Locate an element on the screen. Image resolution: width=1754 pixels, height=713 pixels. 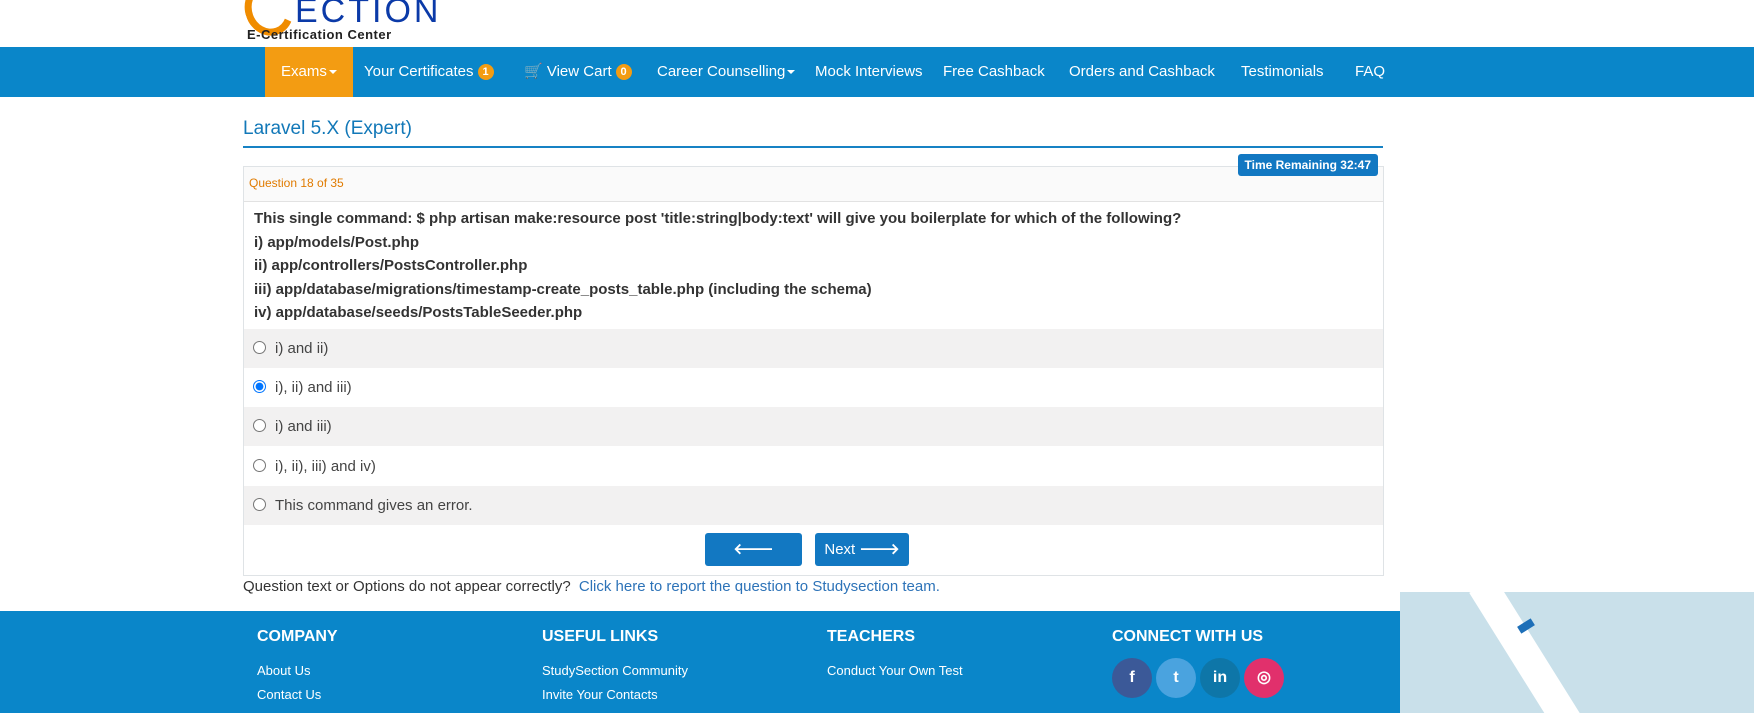
footer-link-contact: Contact Us is located at coordinates (297, 695).